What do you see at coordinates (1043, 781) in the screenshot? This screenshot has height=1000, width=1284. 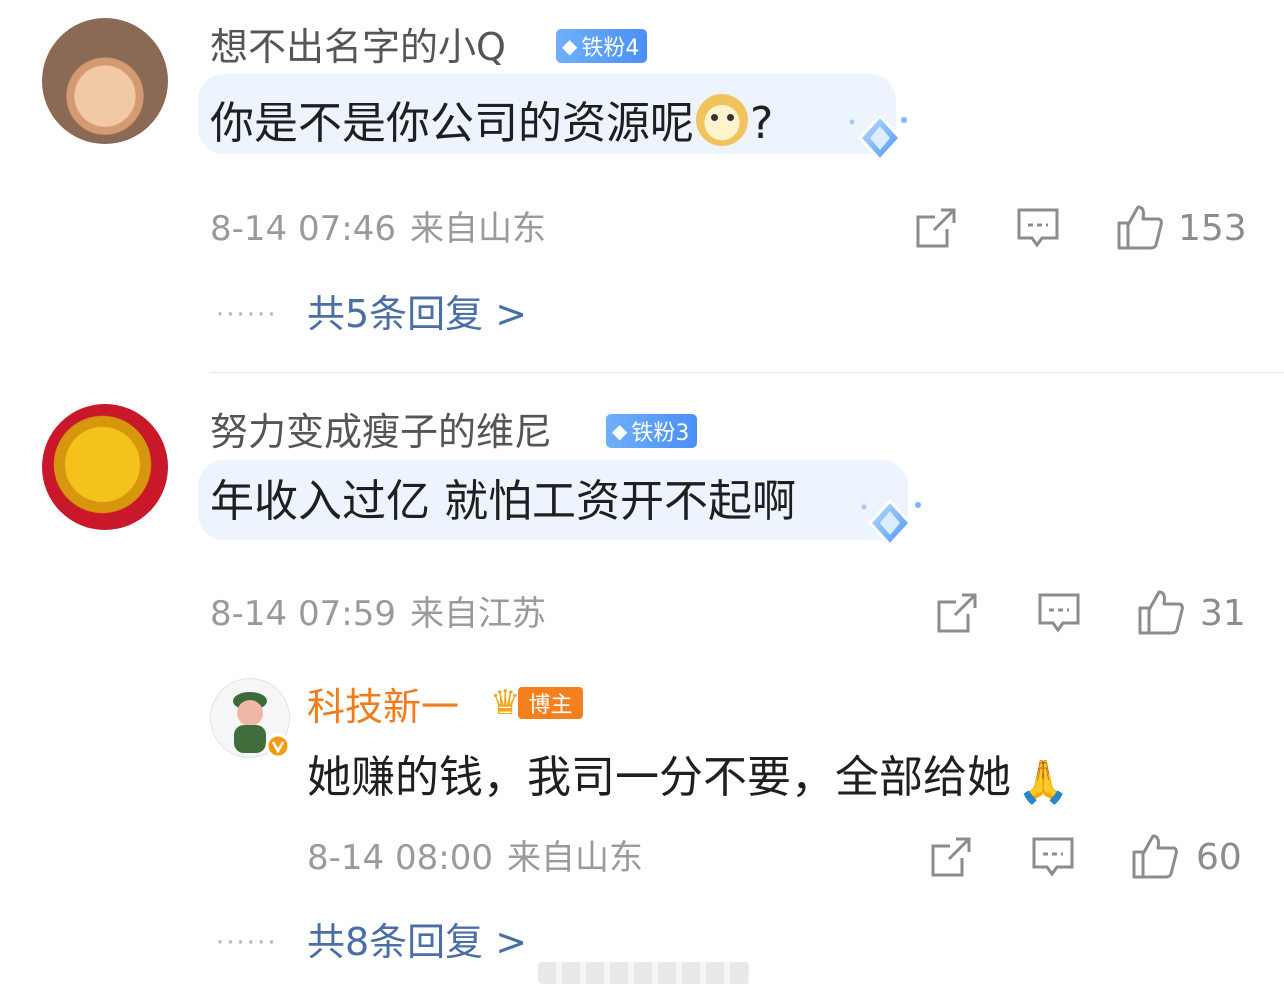 I see `folded-hands-emoji-icon: 🙏` at bounding box center [1043, 781].